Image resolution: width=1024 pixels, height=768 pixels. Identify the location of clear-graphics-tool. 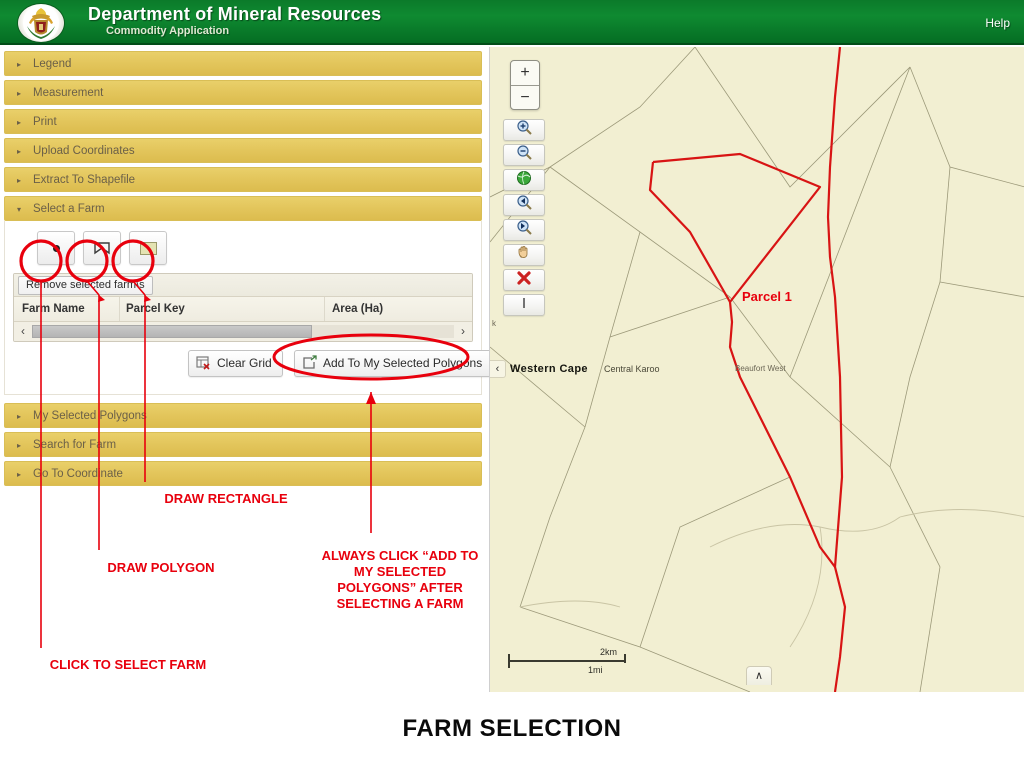
(524, 280).